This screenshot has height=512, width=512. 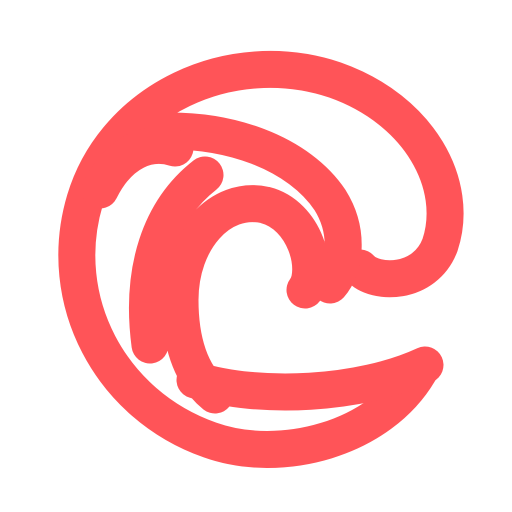 What do you see at coordinates (310, 378) in the screenshot?
I see `wave-tail-stroke` at bounding box center [310, 378].